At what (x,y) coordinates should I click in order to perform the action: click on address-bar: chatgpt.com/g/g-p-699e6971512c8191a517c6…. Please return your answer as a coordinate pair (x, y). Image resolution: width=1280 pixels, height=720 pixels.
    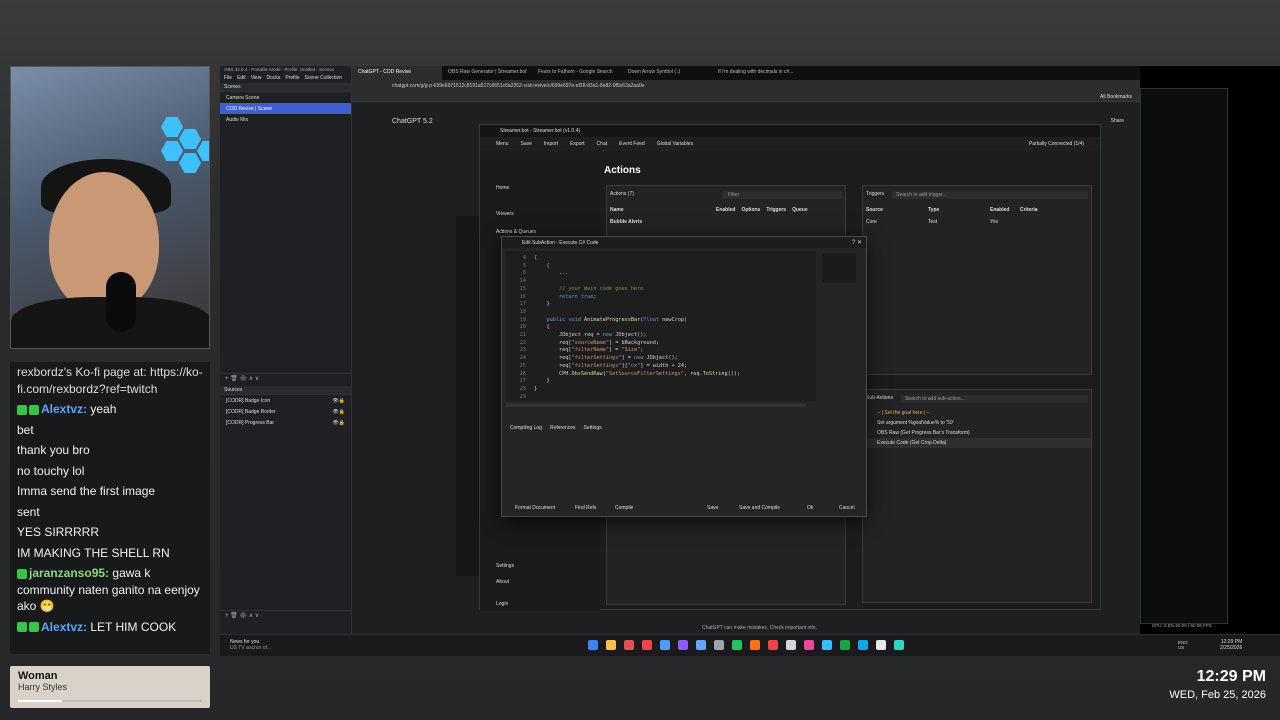
    Looking at the image, I should click on (746, 86).